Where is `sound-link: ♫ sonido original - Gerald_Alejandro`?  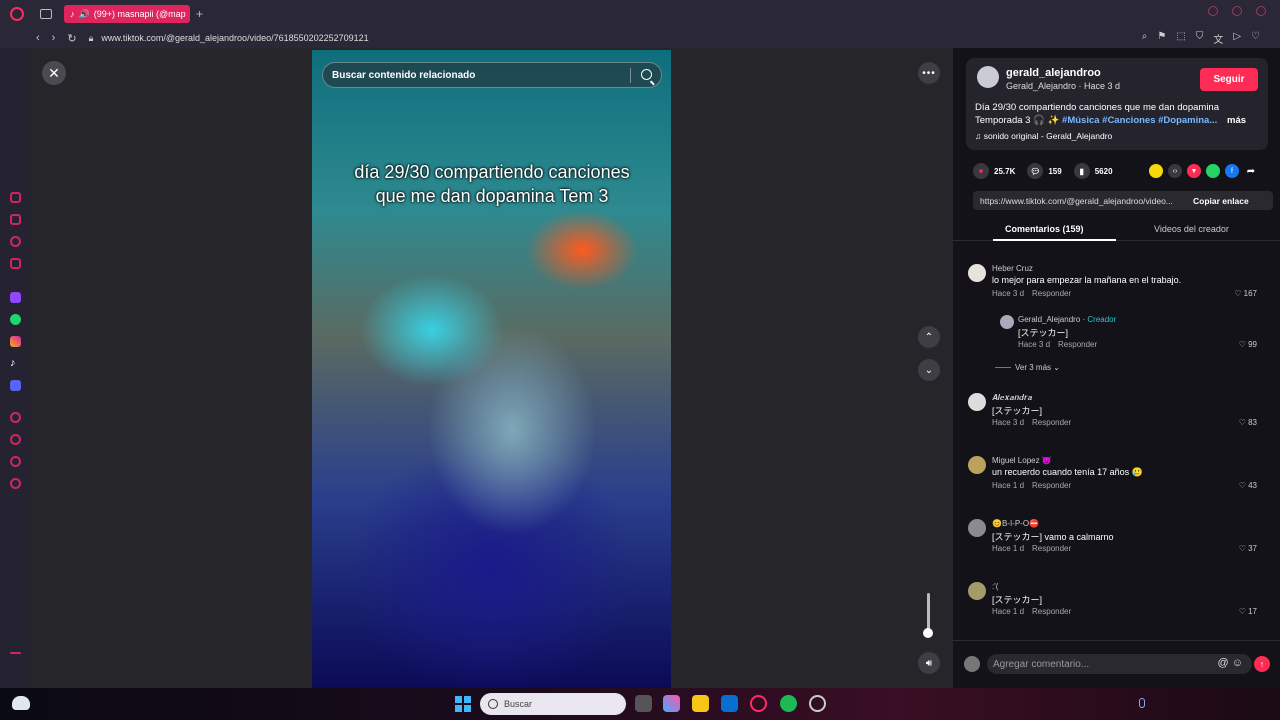
sound-link: ♫ sonido original - Gerald_Alejandro is located at coordinates (1043, 136).